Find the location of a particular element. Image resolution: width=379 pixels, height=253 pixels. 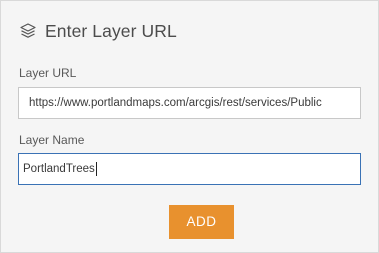

layer-name-label: Layer Name is located at coordinates (52, 140).